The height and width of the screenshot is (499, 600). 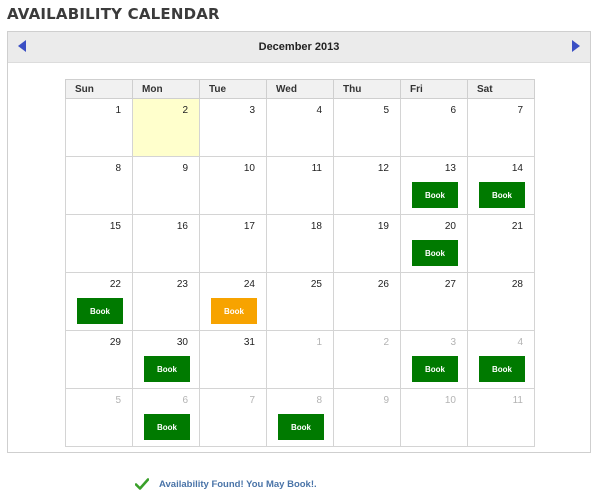 I want to click on calendar-day-cell: 4, so click(x=300, y=127).